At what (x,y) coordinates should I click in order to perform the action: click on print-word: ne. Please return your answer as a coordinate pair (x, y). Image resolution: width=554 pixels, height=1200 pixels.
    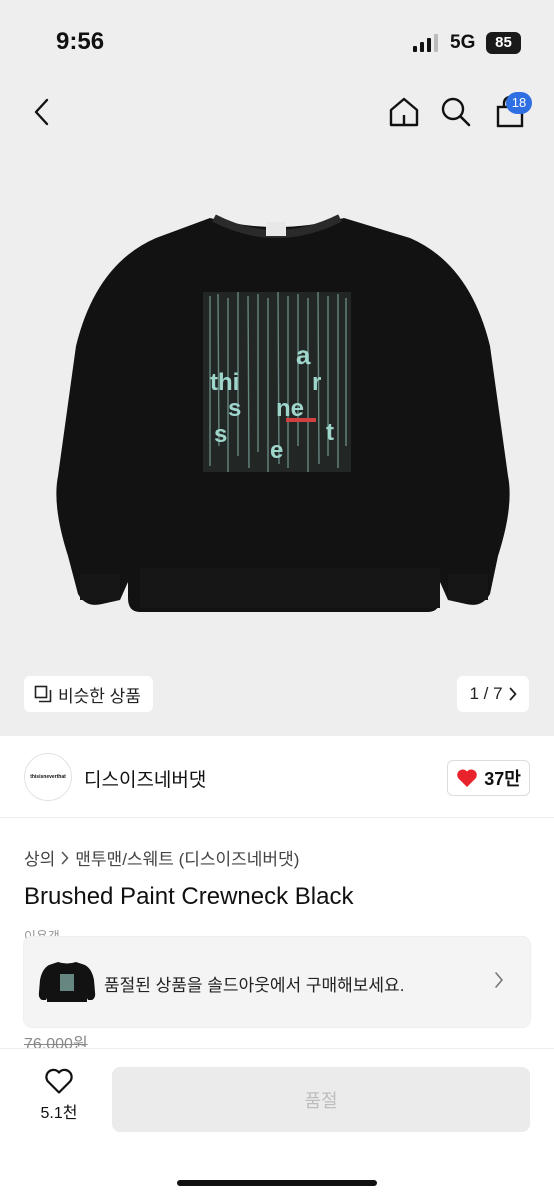
    Looking at the image, I should click on (290, 408).